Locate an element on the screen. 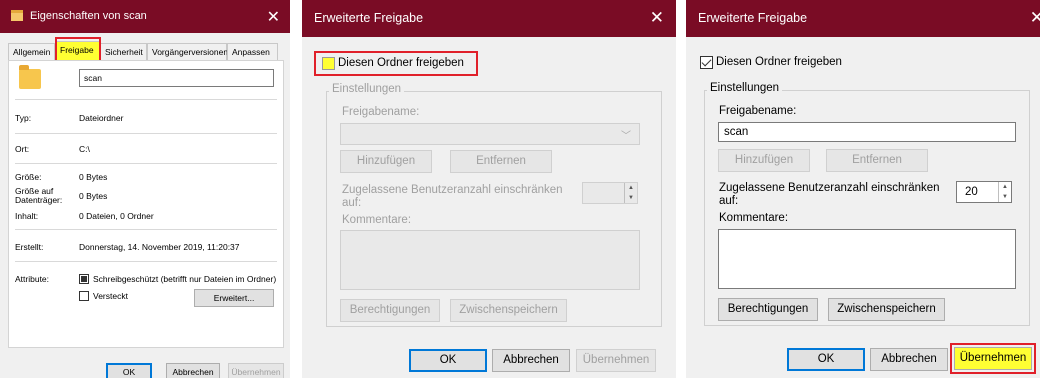 This screenshot has width=1040, height=378. chevron-down-icon: ﹀ is located at coordinates (626, 136).